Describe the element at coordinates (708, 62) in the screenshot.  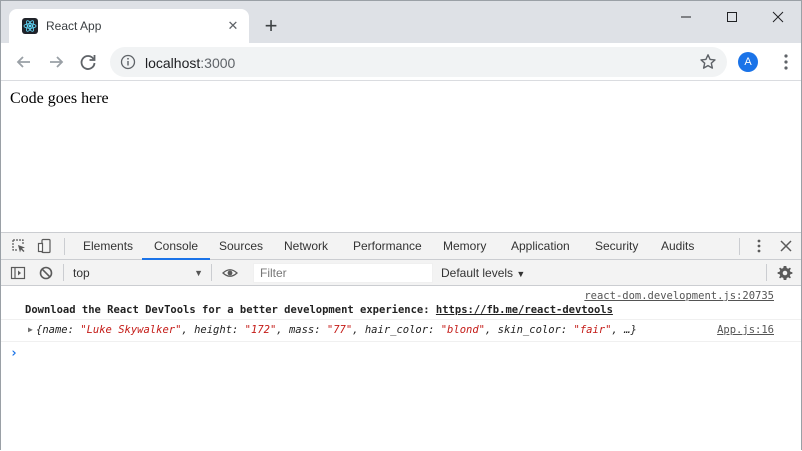
I see `bookmark-star-icon` at that location.